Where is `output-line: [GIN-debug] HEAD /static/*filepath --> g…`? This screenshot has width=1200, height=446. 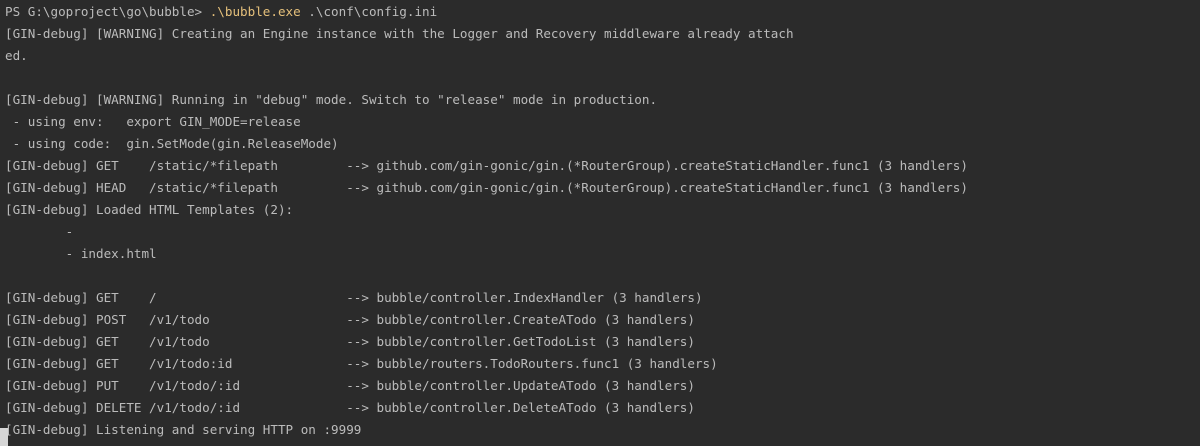 output-line: [GIN-debug] HEAD /static/*filepath --> g… is located at coordinates (486, 187).